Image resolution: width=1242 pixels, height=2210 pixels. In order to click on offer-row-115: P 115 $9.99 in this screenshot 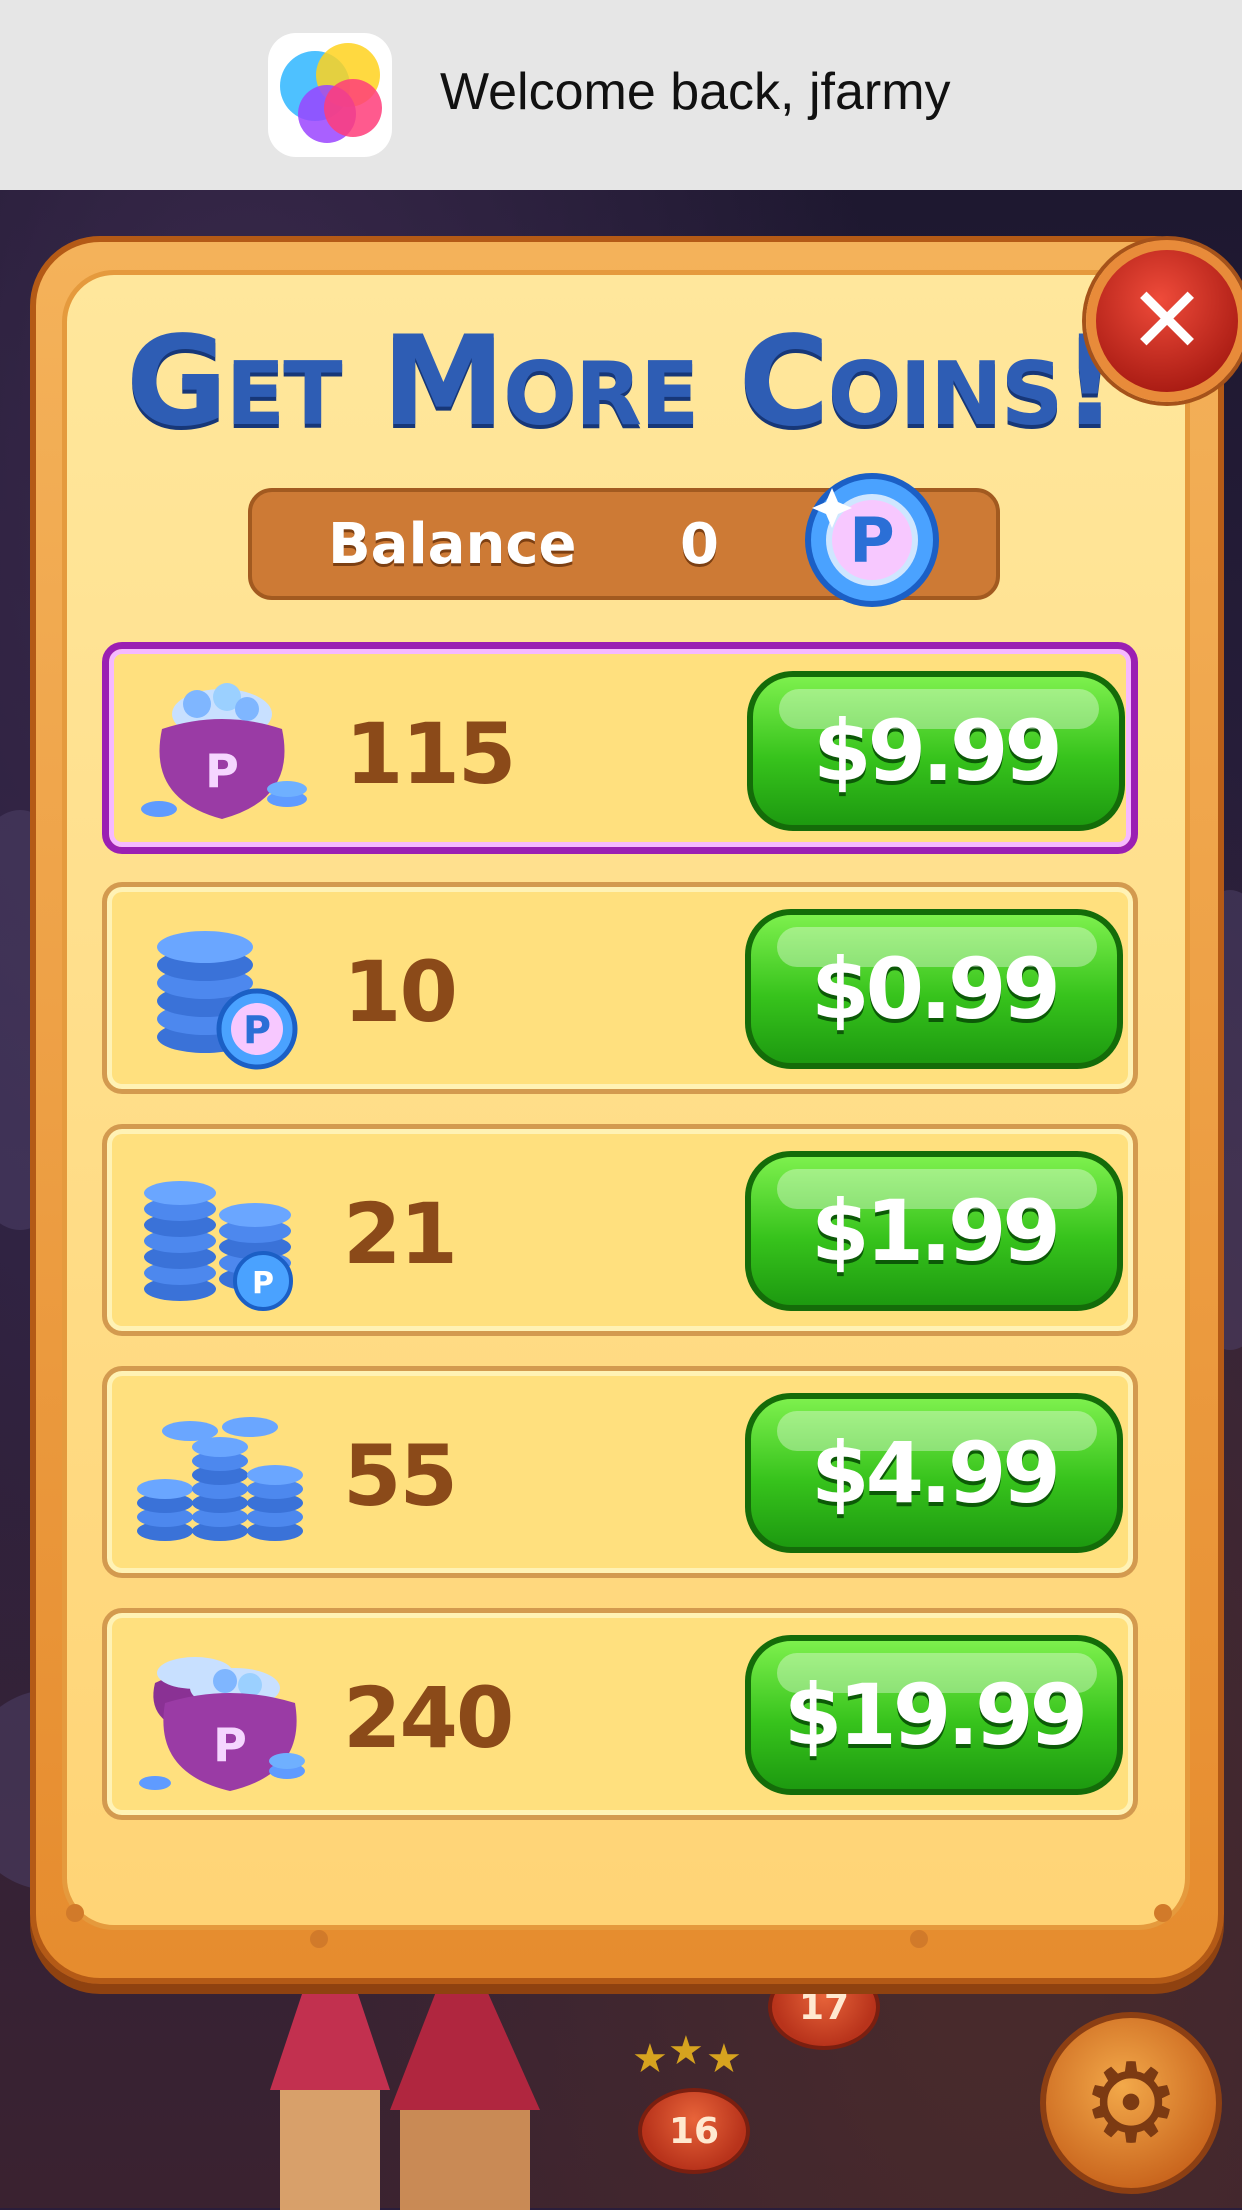, I will do `click(620, 748)`.